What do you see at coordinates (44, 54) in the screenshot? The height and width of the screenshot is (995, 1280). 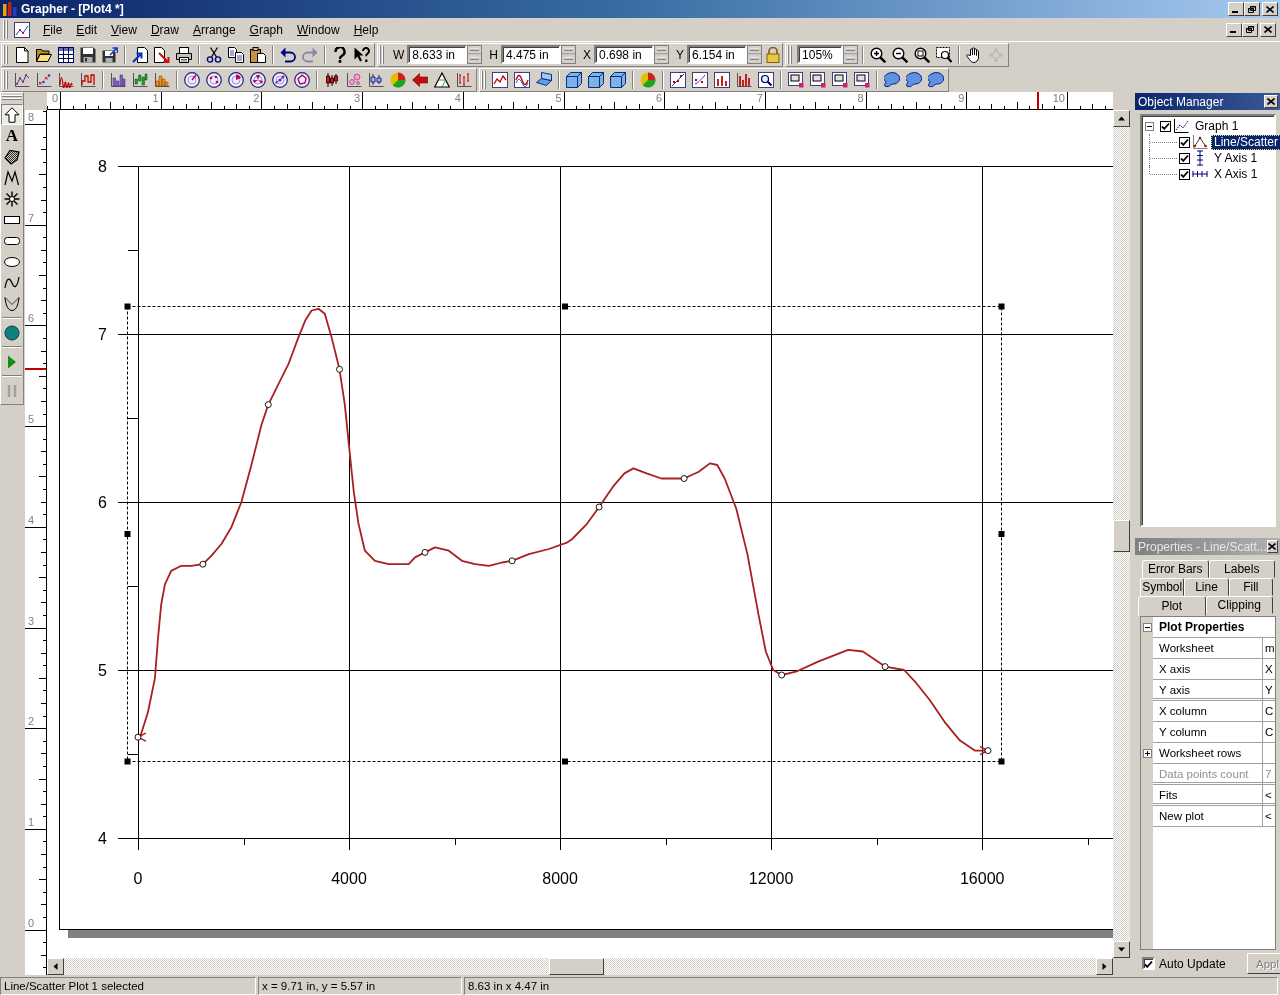 I see `open-folder-icon` at bounding box center [44, 54].